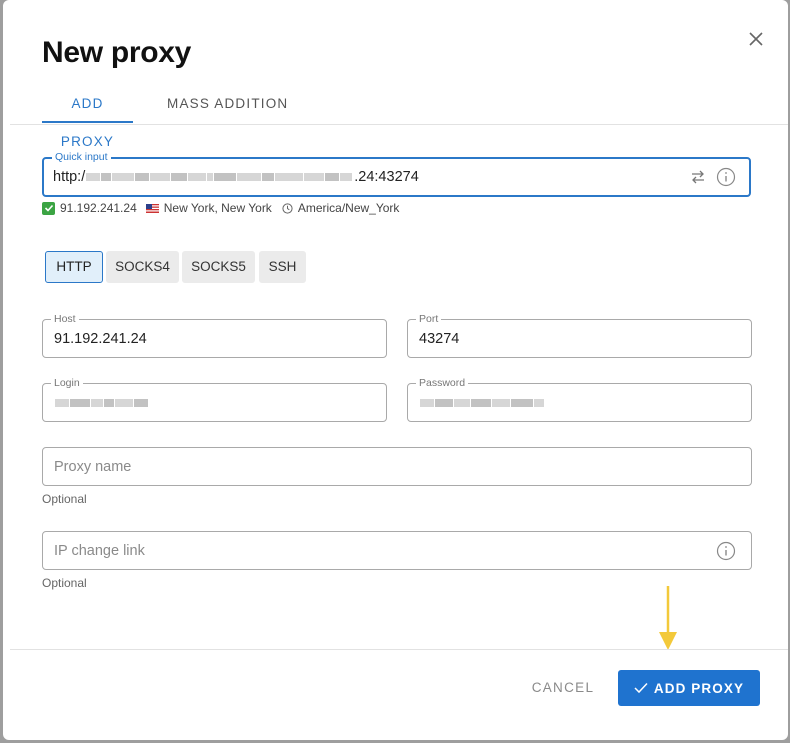  What do you see at coordinates (348, 208) in the screenshot?
I see `detected-timezone: America/New_York` at bounding box center [348, 208].